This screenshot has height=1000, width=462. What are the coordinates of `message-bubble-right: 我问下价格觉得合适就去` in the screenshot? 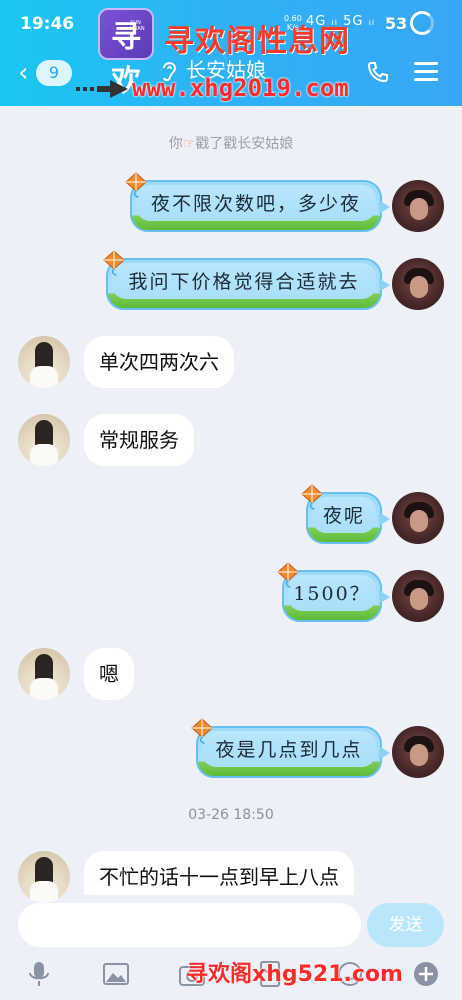 It's located at (248, 284).